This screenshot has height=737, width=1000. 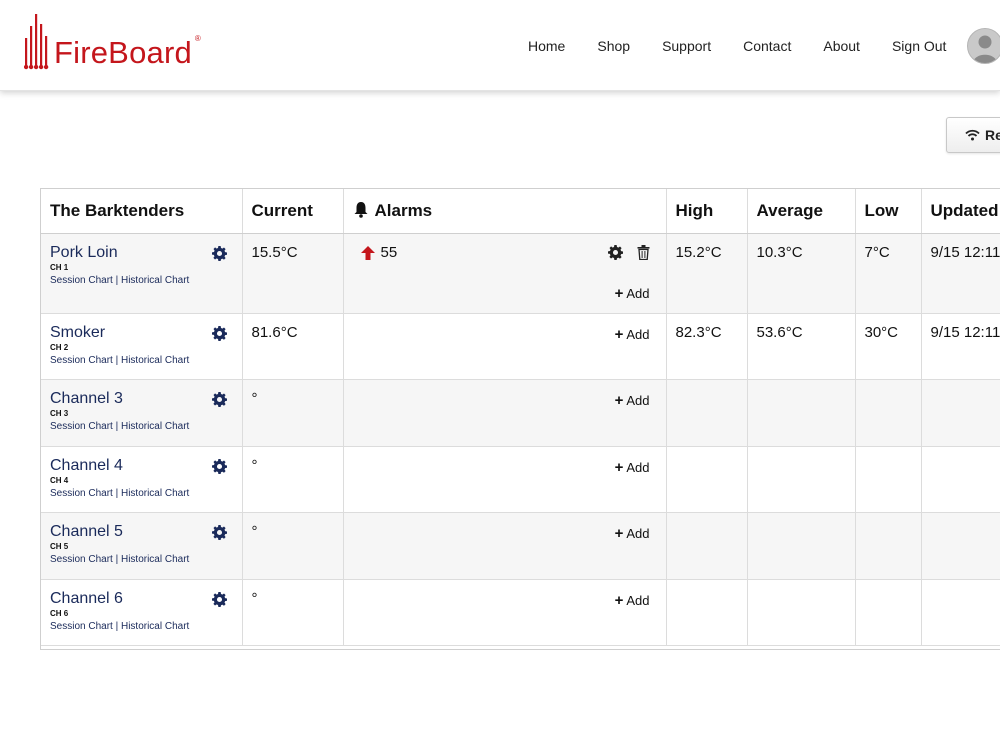 What do you see at coordinates (801, 346) in the screenshot?
I see `average-temp: 53.6°C` at bounding box center [801, 346].